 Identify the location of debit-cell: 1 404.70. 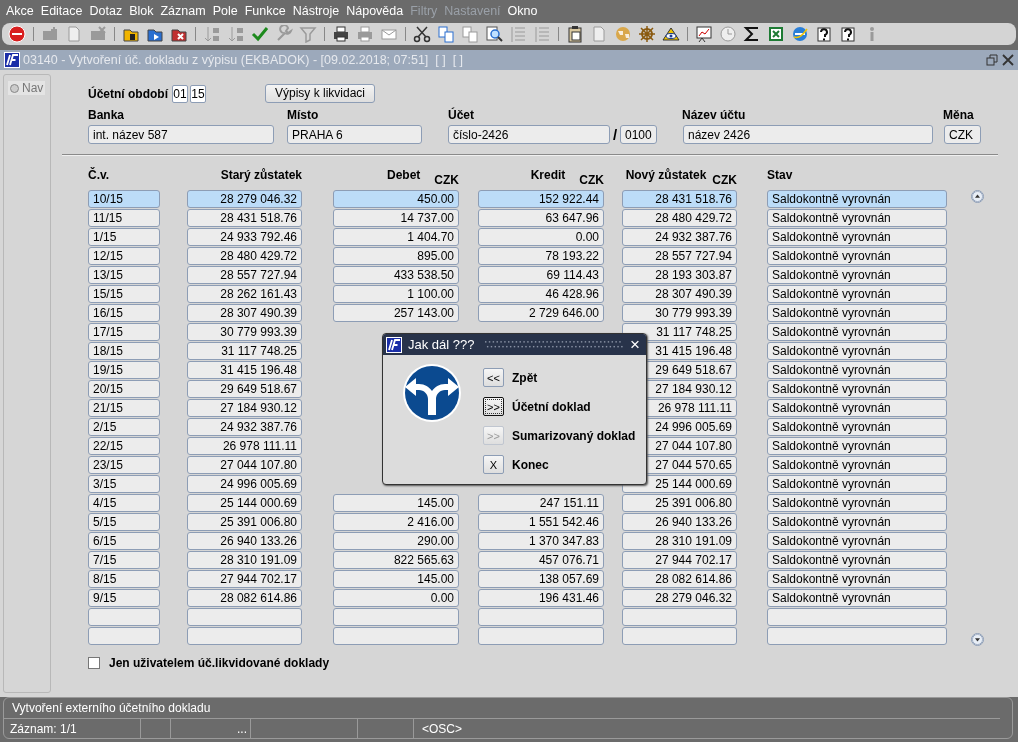
(396, 237).